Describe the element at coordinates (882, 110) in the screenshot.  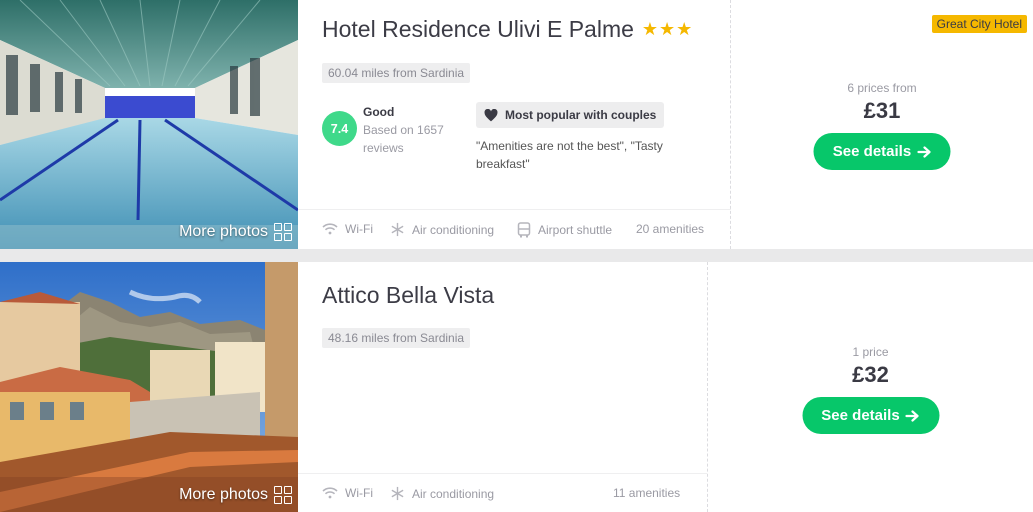
I see `price-value: £31` at that location.